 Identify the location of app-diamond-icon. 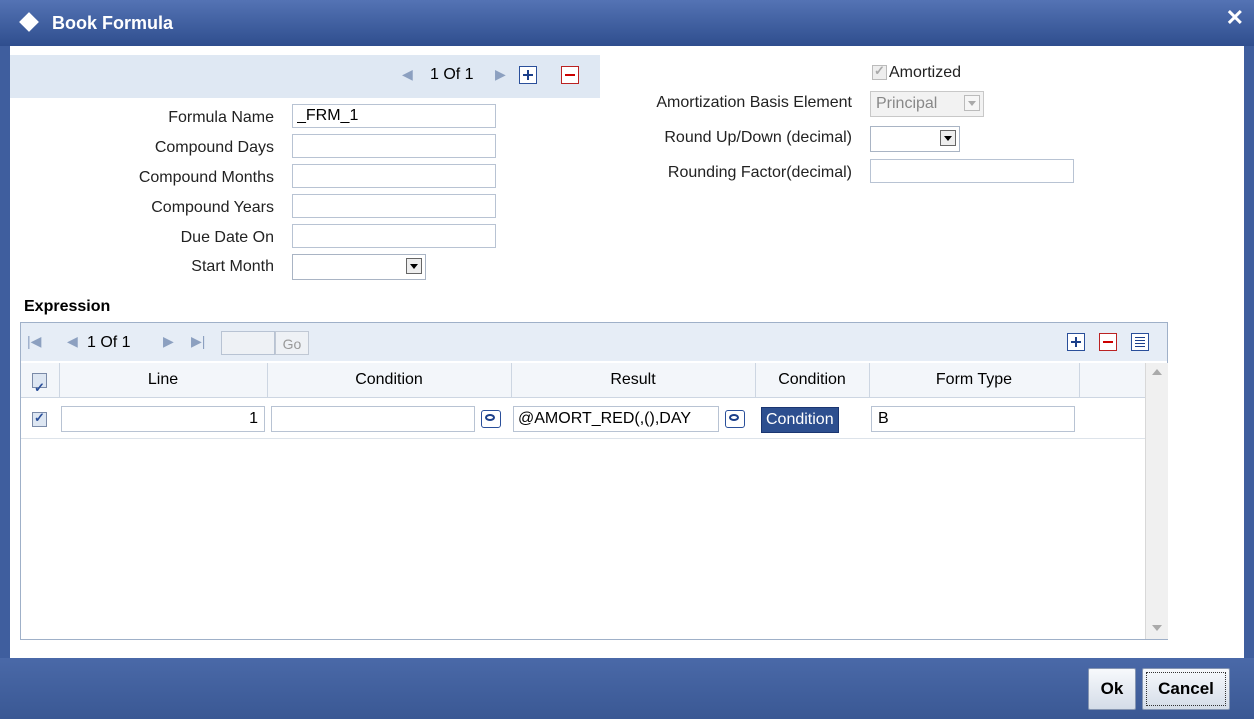
(29, 22).